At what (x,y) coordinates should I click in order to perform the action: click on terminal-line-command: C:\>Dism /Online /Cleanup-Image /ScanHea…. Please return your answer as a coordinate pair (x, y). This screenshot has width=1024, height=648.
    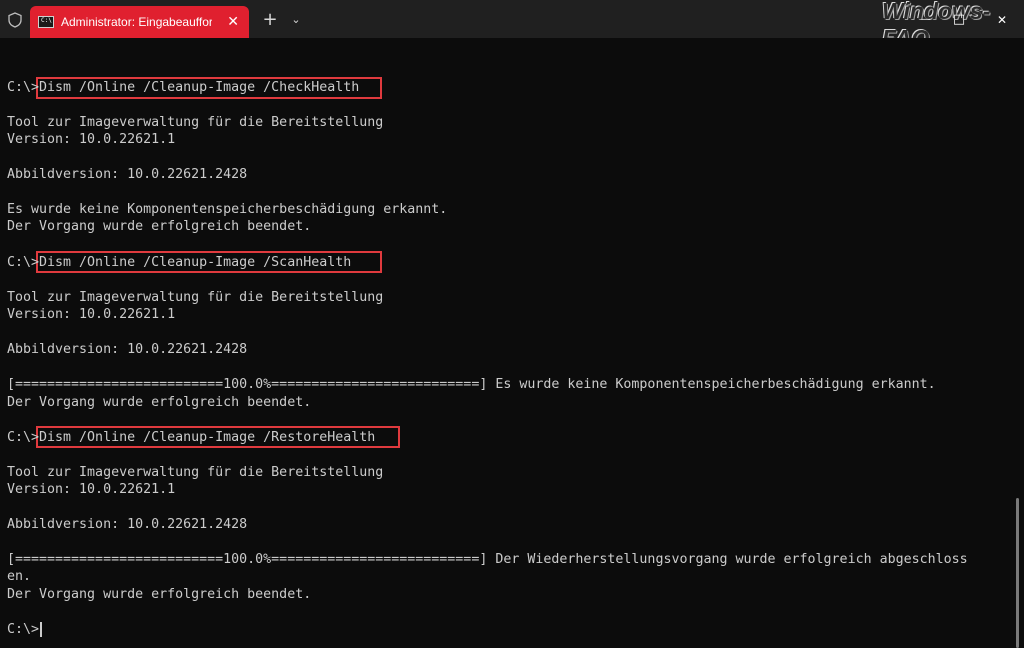
    Looking at the image, I should click on (179, 262).